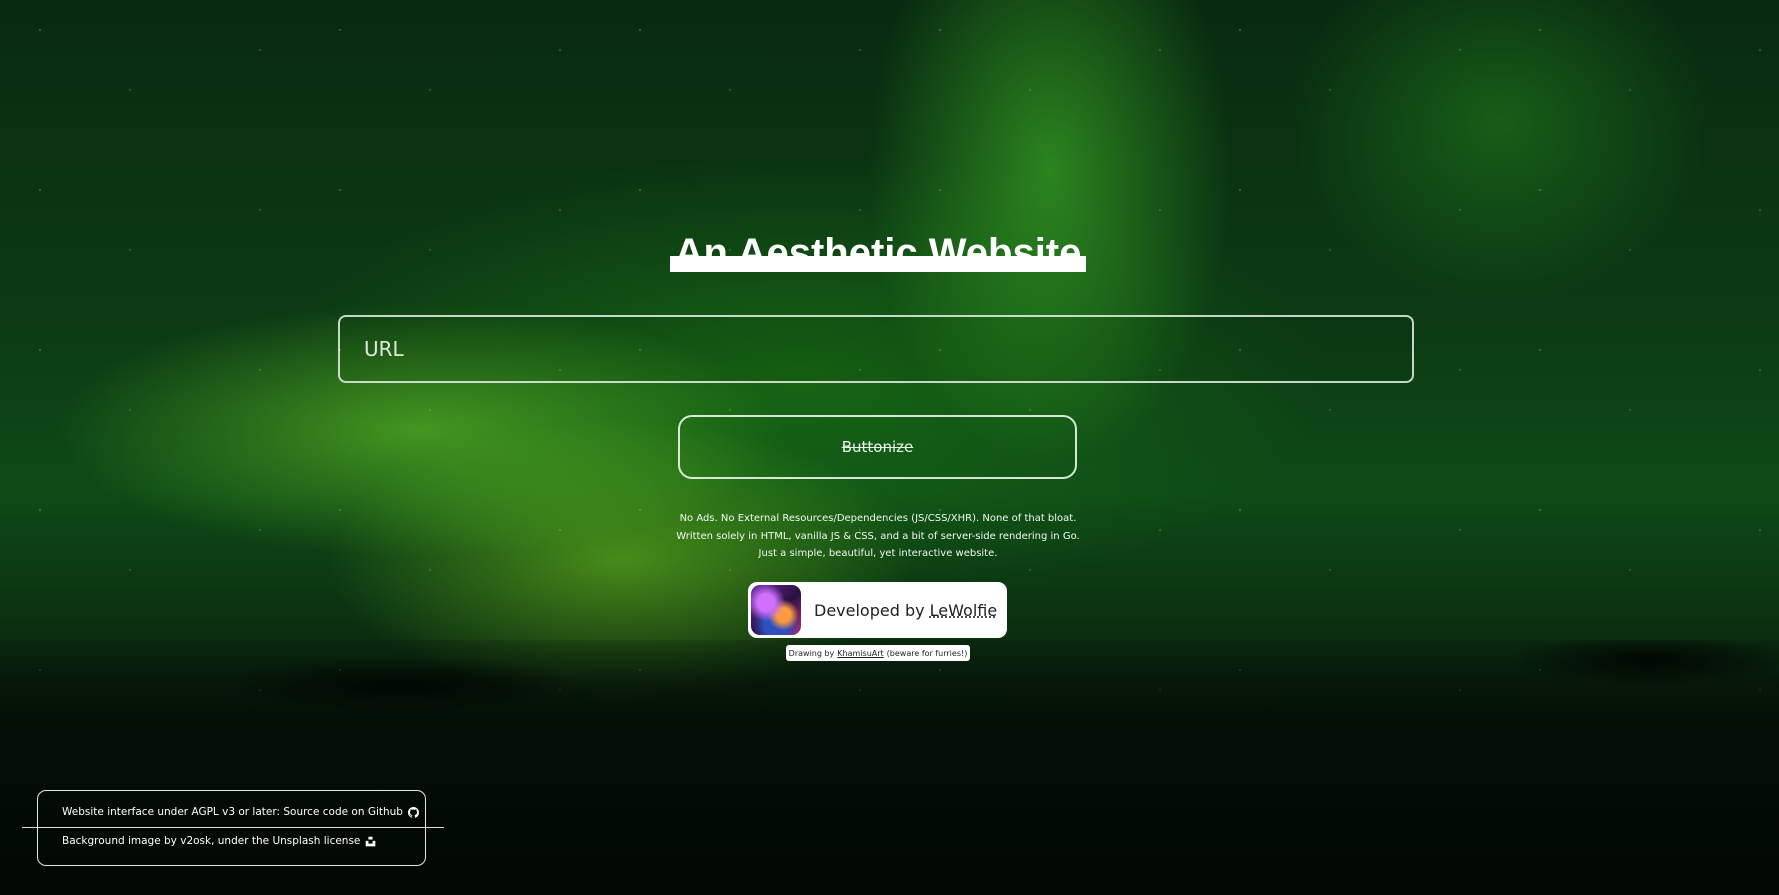 The image size is (1779, 895). What do you see at coordinates (876, 349) in the screenshot?
I see `url-input` at bounding box center [876, 349].